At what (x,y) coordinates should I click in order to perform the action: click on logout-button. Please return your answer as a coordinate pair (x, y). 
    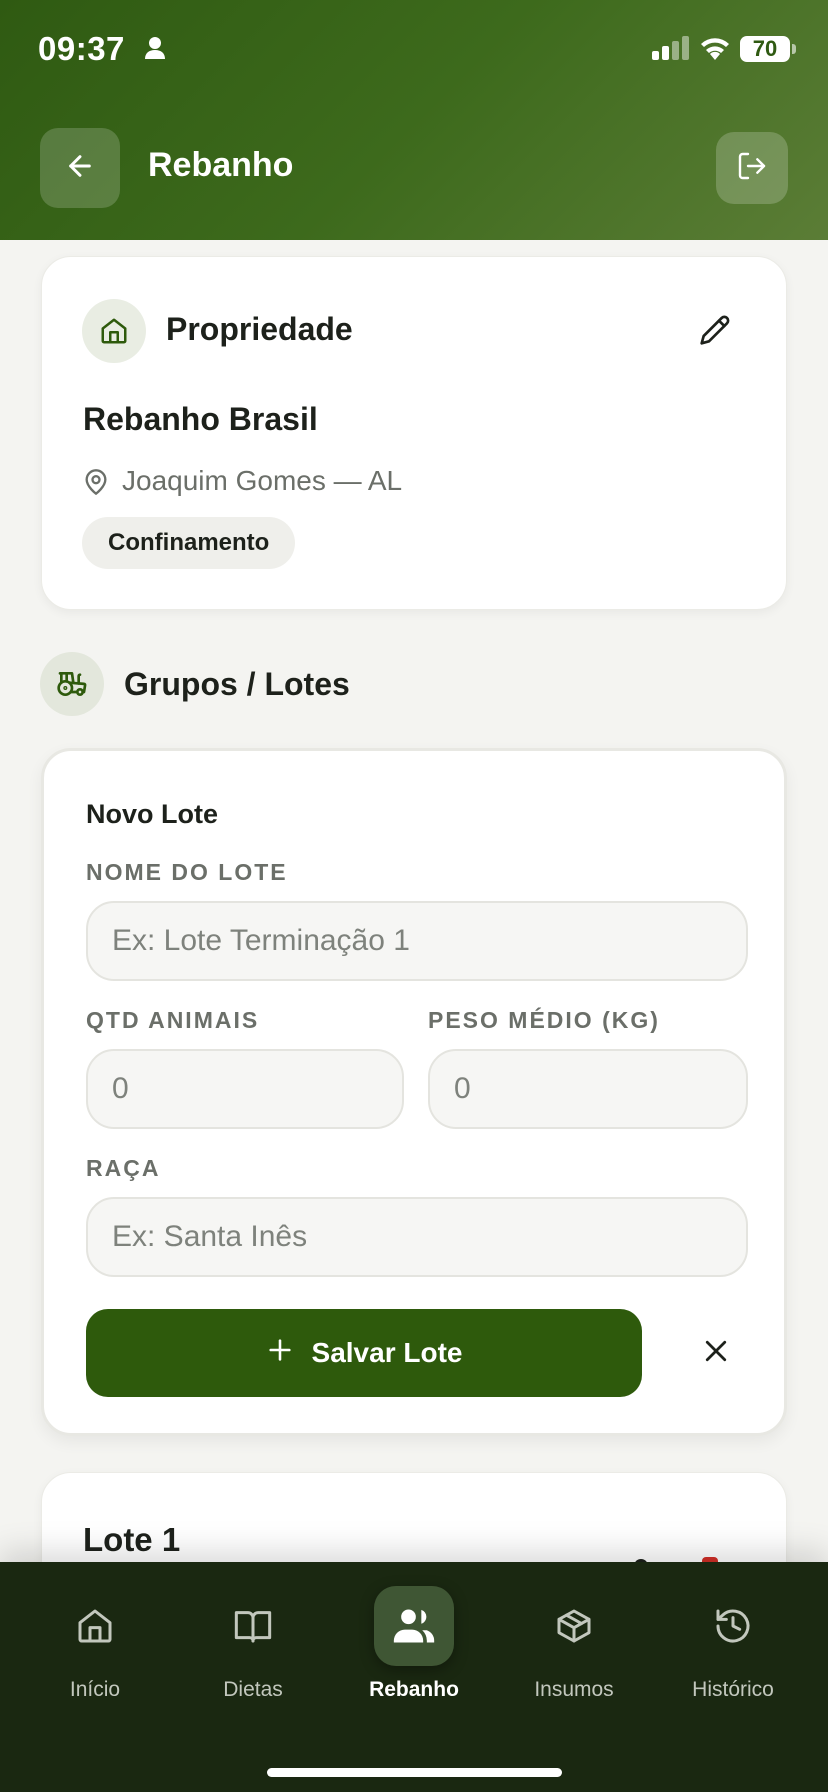
    Looking at the image, I should click on (752, 168).